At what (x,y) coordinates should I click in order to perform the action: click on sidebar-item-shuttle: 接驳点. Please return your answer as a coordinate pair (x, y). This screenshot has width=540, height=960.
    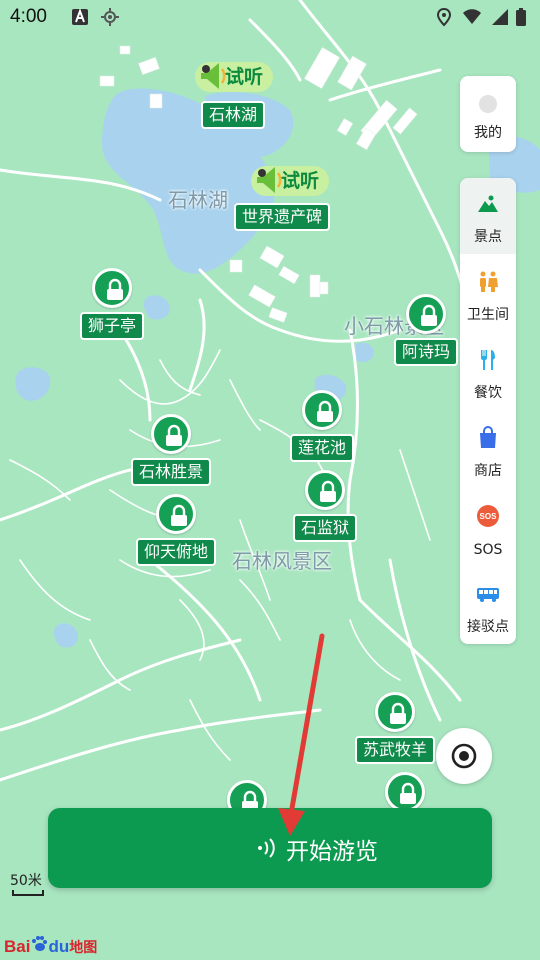
    Looking at the image, I should click on (488, 606).